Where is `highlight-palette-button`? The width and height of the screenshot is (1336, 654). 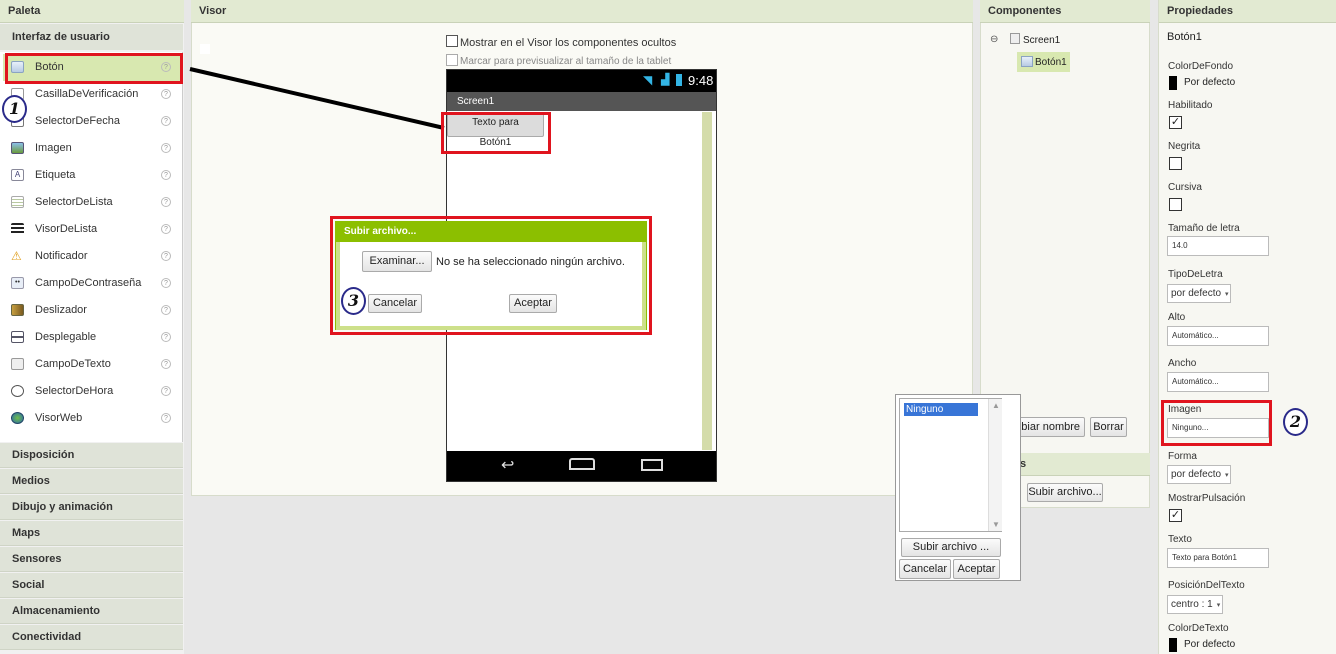
highlight-palette-button is located at coordinates (94, 68).